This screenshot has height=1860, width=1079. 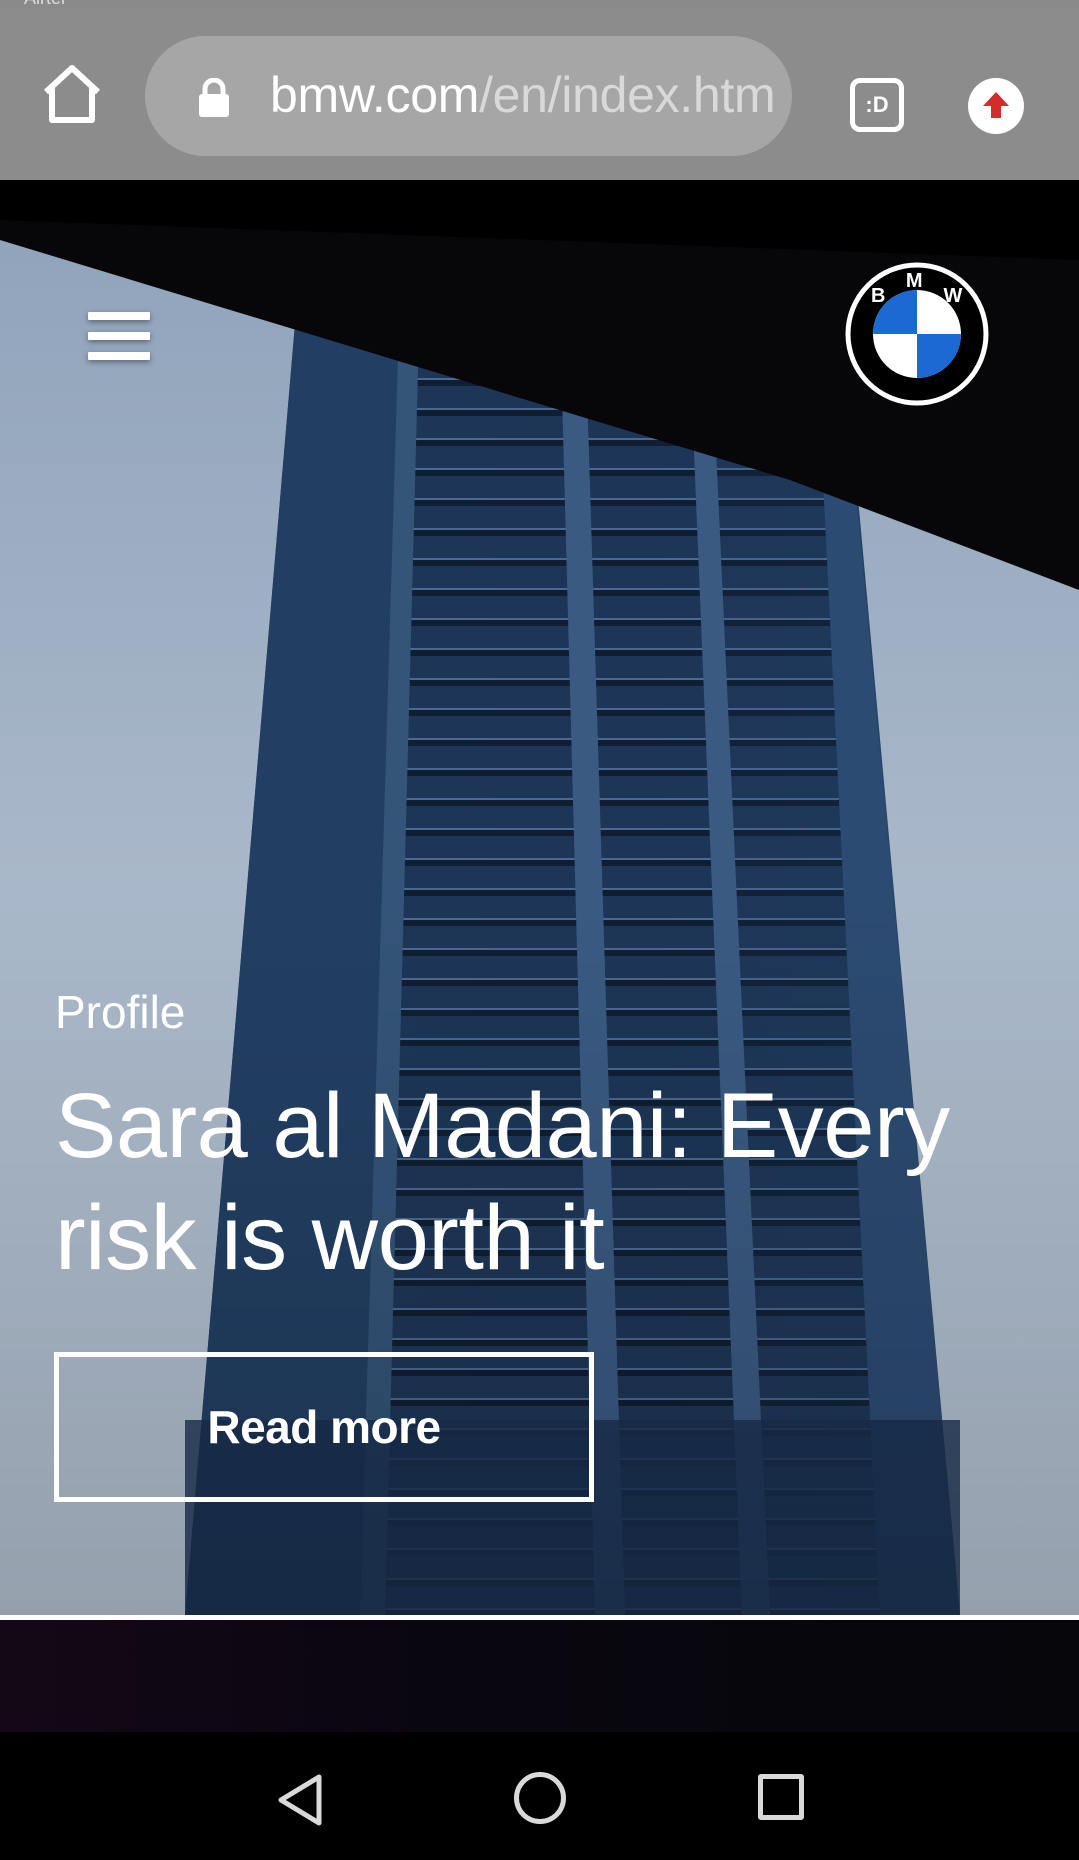 What do you see at coordinates (781, 1797) in the screenshot?
I see `recents-icon` at bounding box center [781, 1797].